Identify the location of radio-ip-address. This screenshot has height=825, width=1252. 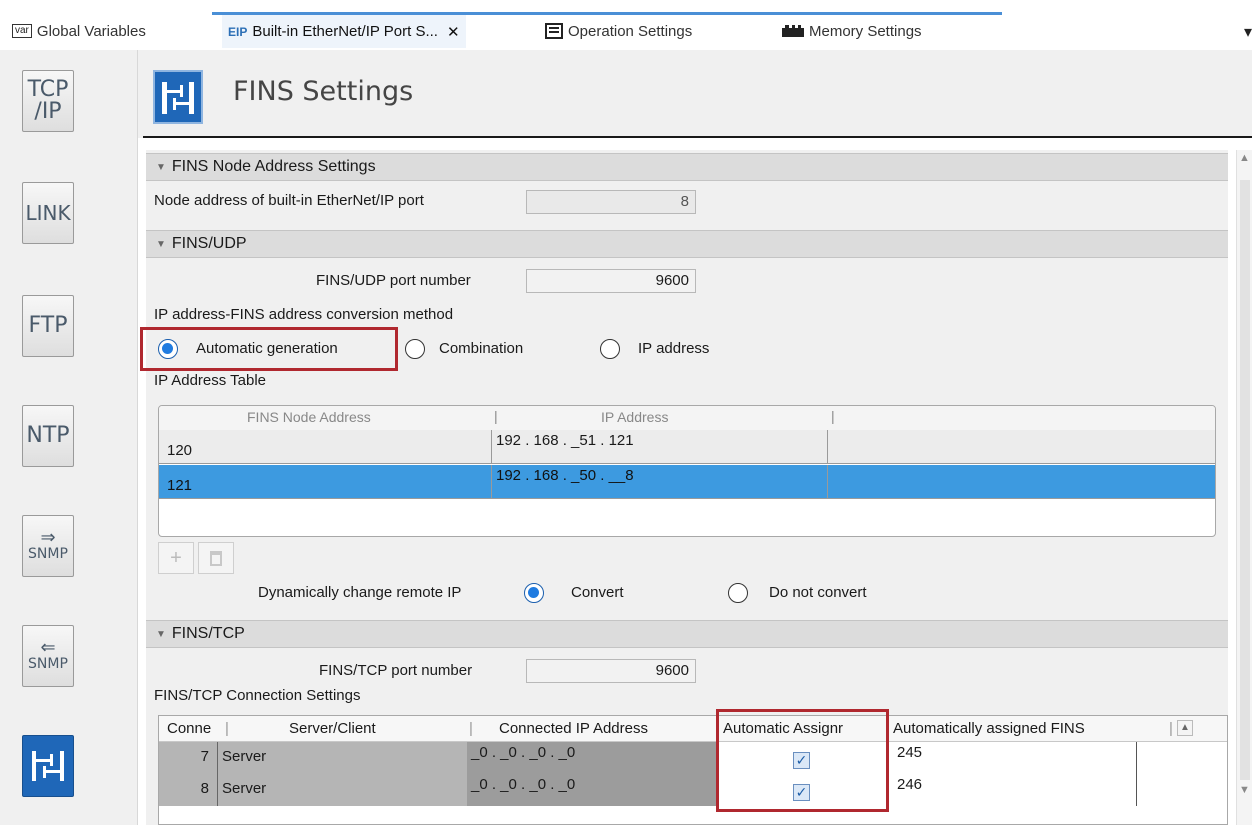
(610, 349).